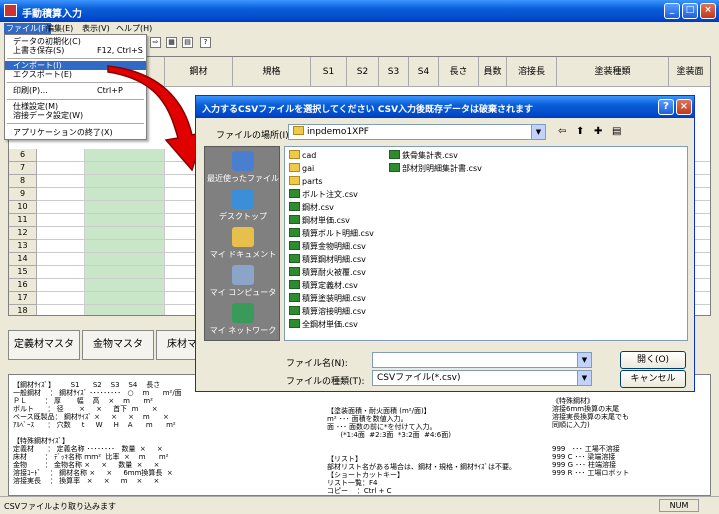  I want to click on back-icon: ⇦, so click(562, 131).